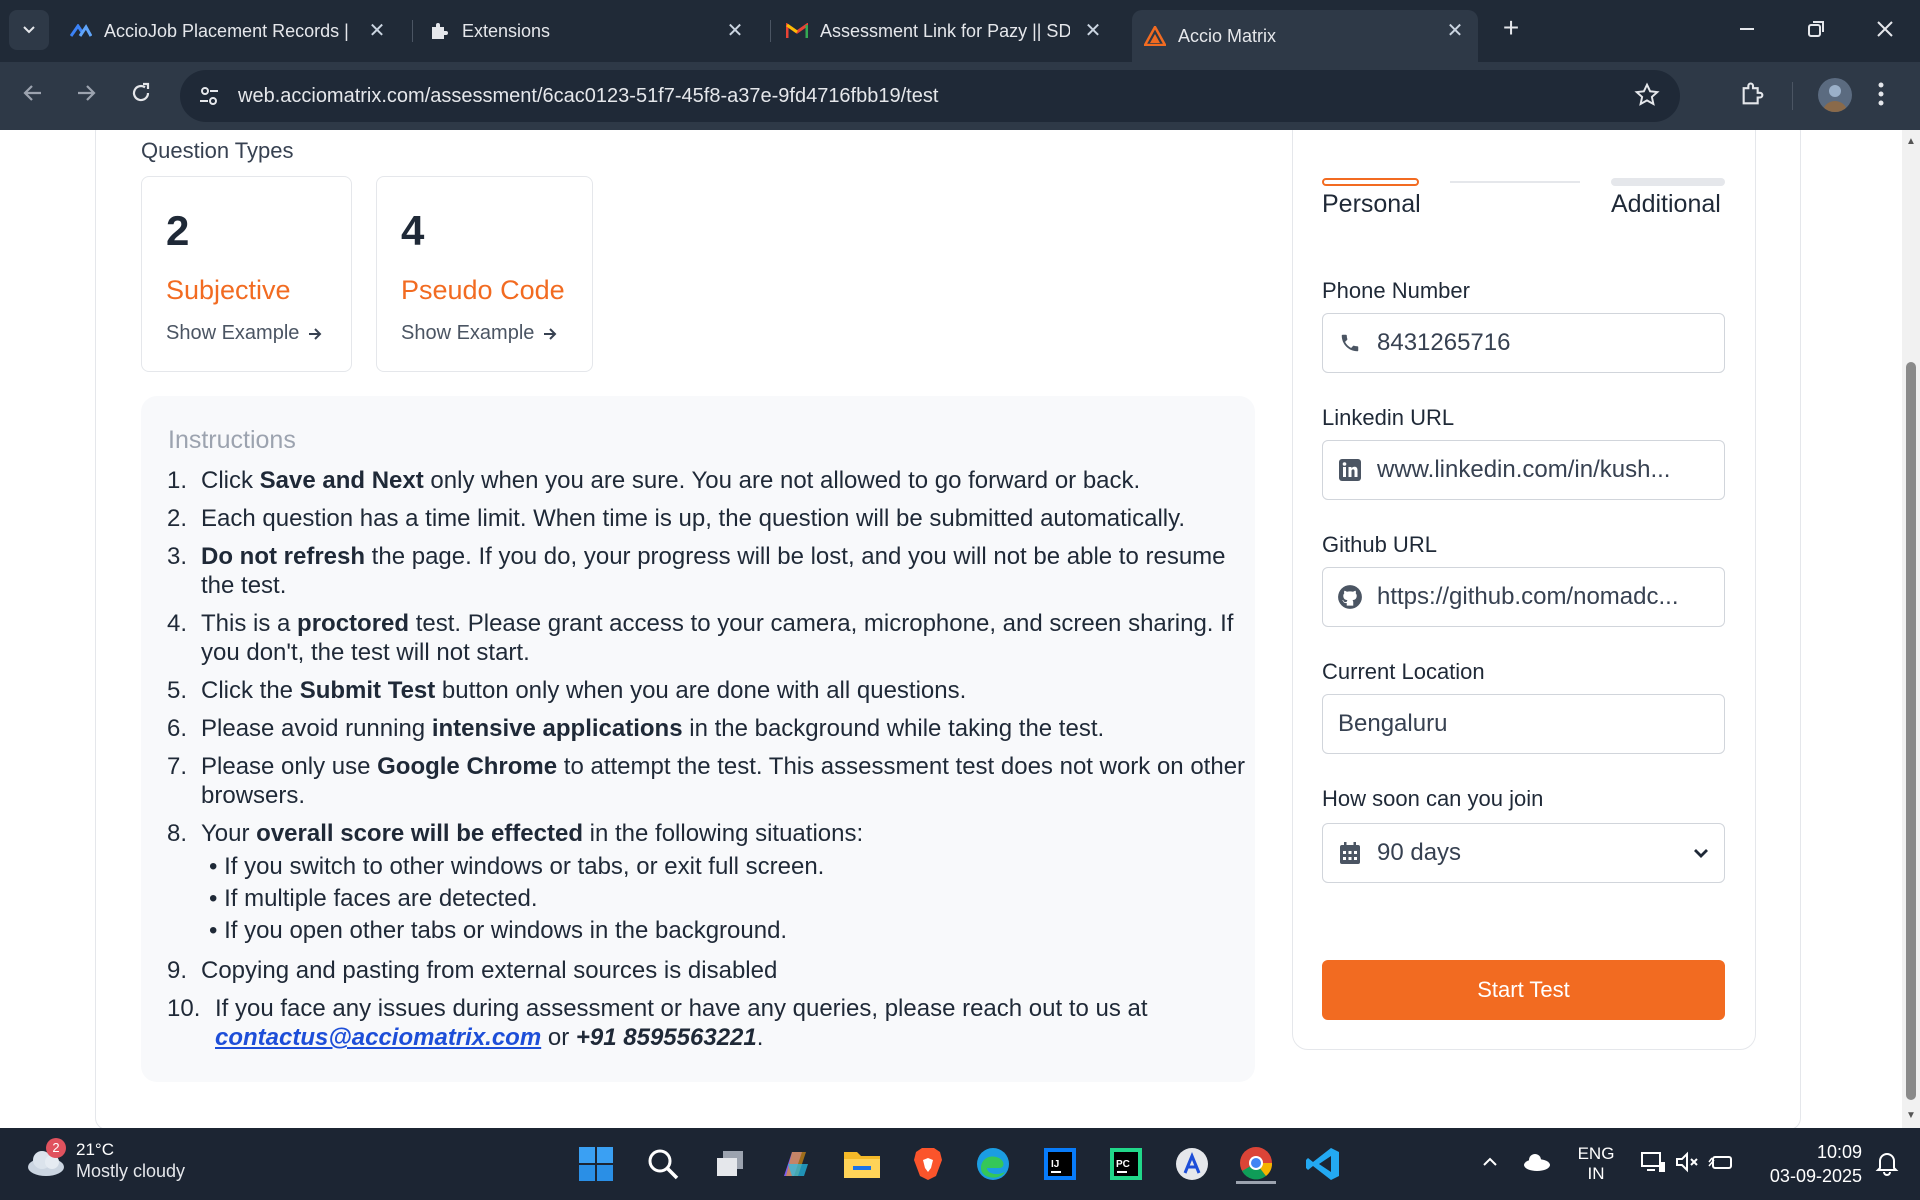 This screenshot has width=1920, height=1200. What do you see at coordinates (316, 728) in the screenshot?
I see `instruction-text: Please avoid running` at bounding box center [316, 728].